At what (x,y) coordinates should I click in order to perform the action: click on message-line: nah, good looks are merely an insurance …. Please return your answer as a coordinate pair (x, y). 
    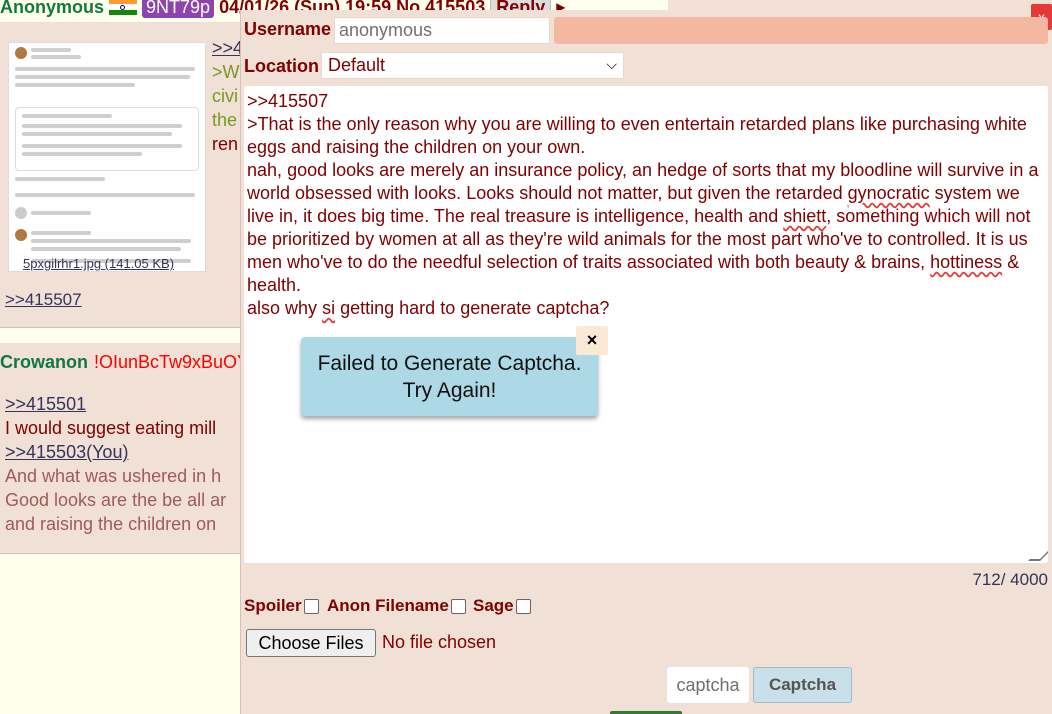
    Looking at the image, I should click on (643, 227).